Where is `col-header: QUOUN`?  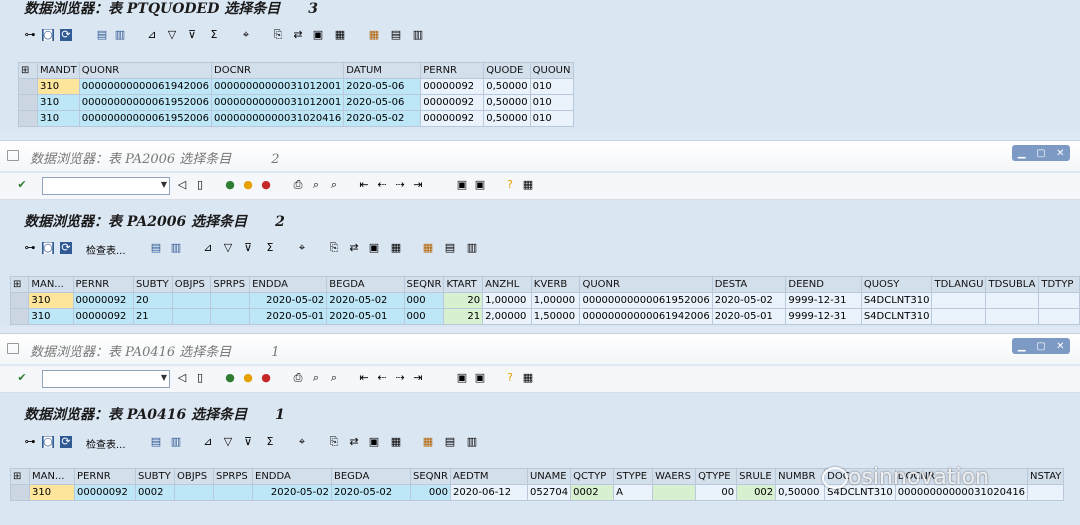
col-header: QUOUN is located at coordinates (551, 70).